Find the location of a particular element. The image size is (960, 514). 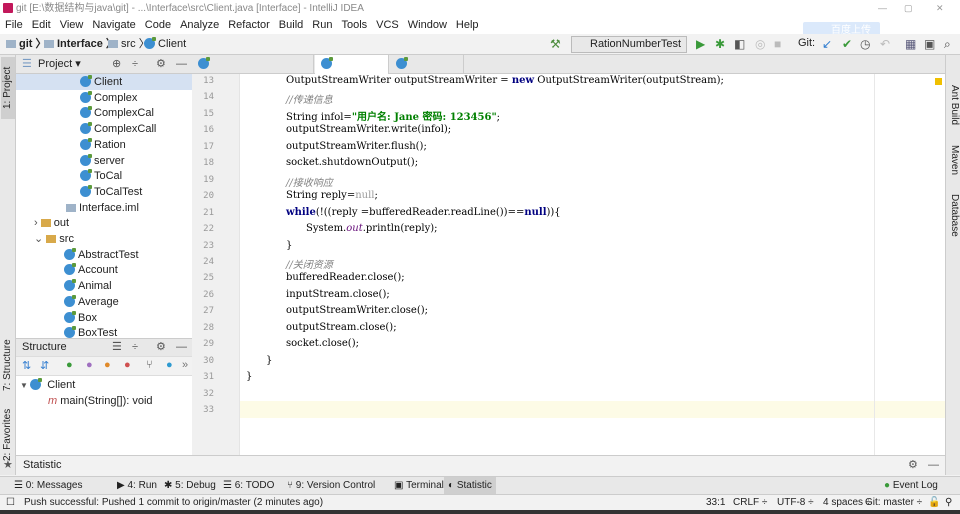

profile-icon: ◎ is located at coordinates (760, 44).